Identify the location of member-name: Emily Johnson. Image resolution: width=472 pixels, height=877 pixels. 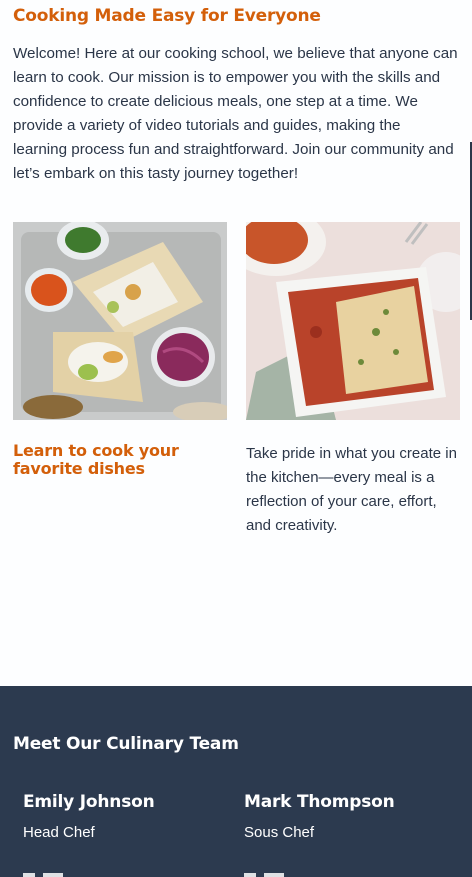
(89, 802).